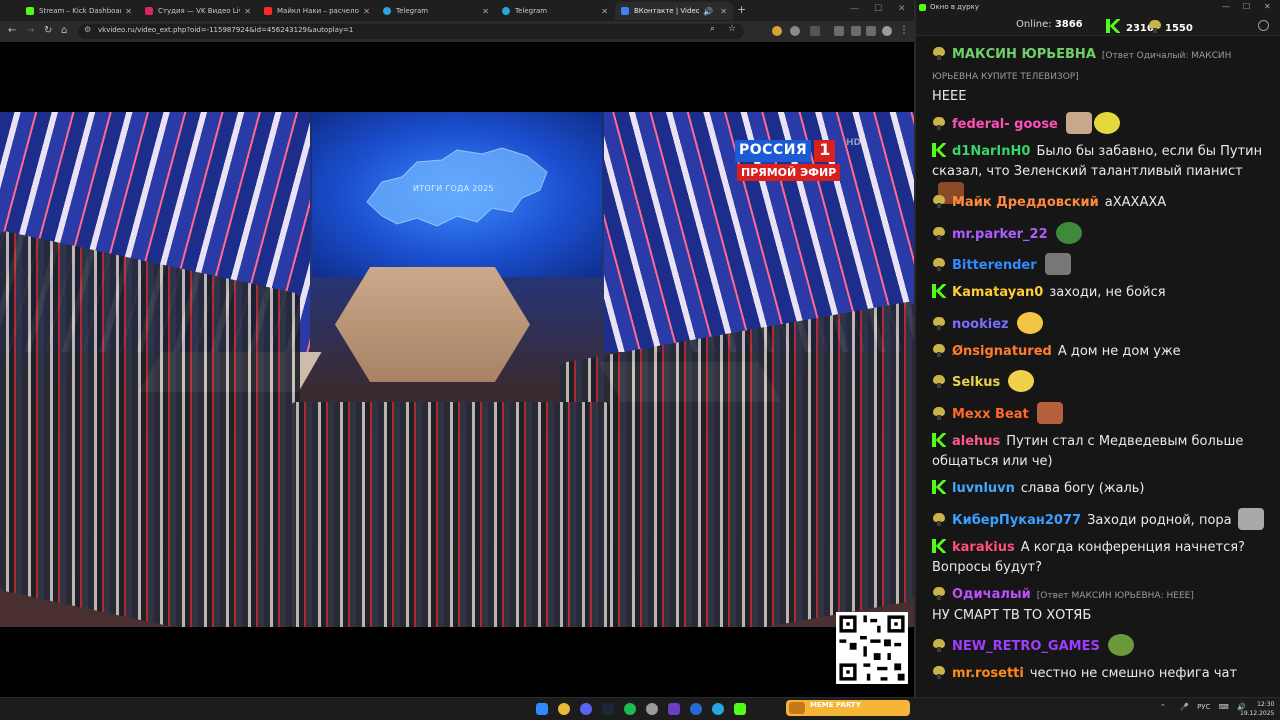 The height and width of the screenshot is (720, 1280). Describe the element at coordinates (791, 164) in the screenshot. I see `channel-logo: РОССИЯ 1 ПРЯМОЙ ЭФИР` at that location.